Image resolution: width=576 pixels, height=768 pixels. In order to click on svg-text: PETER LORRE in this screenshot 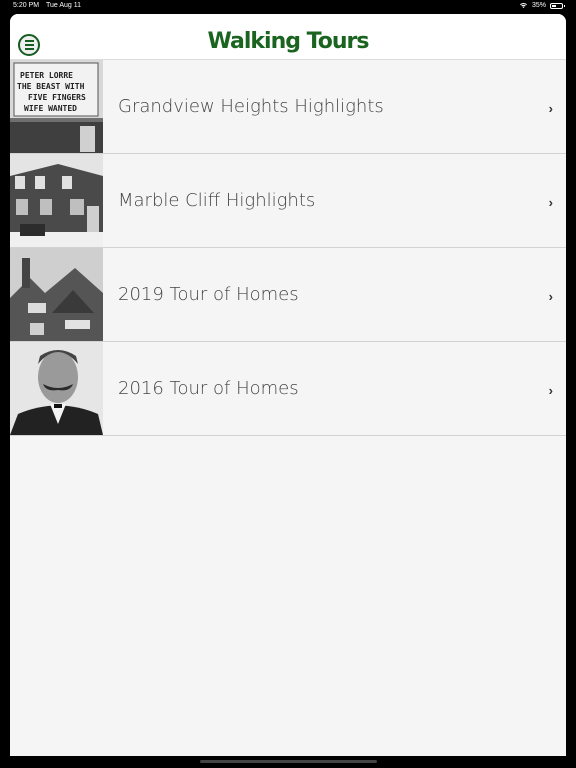, I will do `click(46, 75)`.